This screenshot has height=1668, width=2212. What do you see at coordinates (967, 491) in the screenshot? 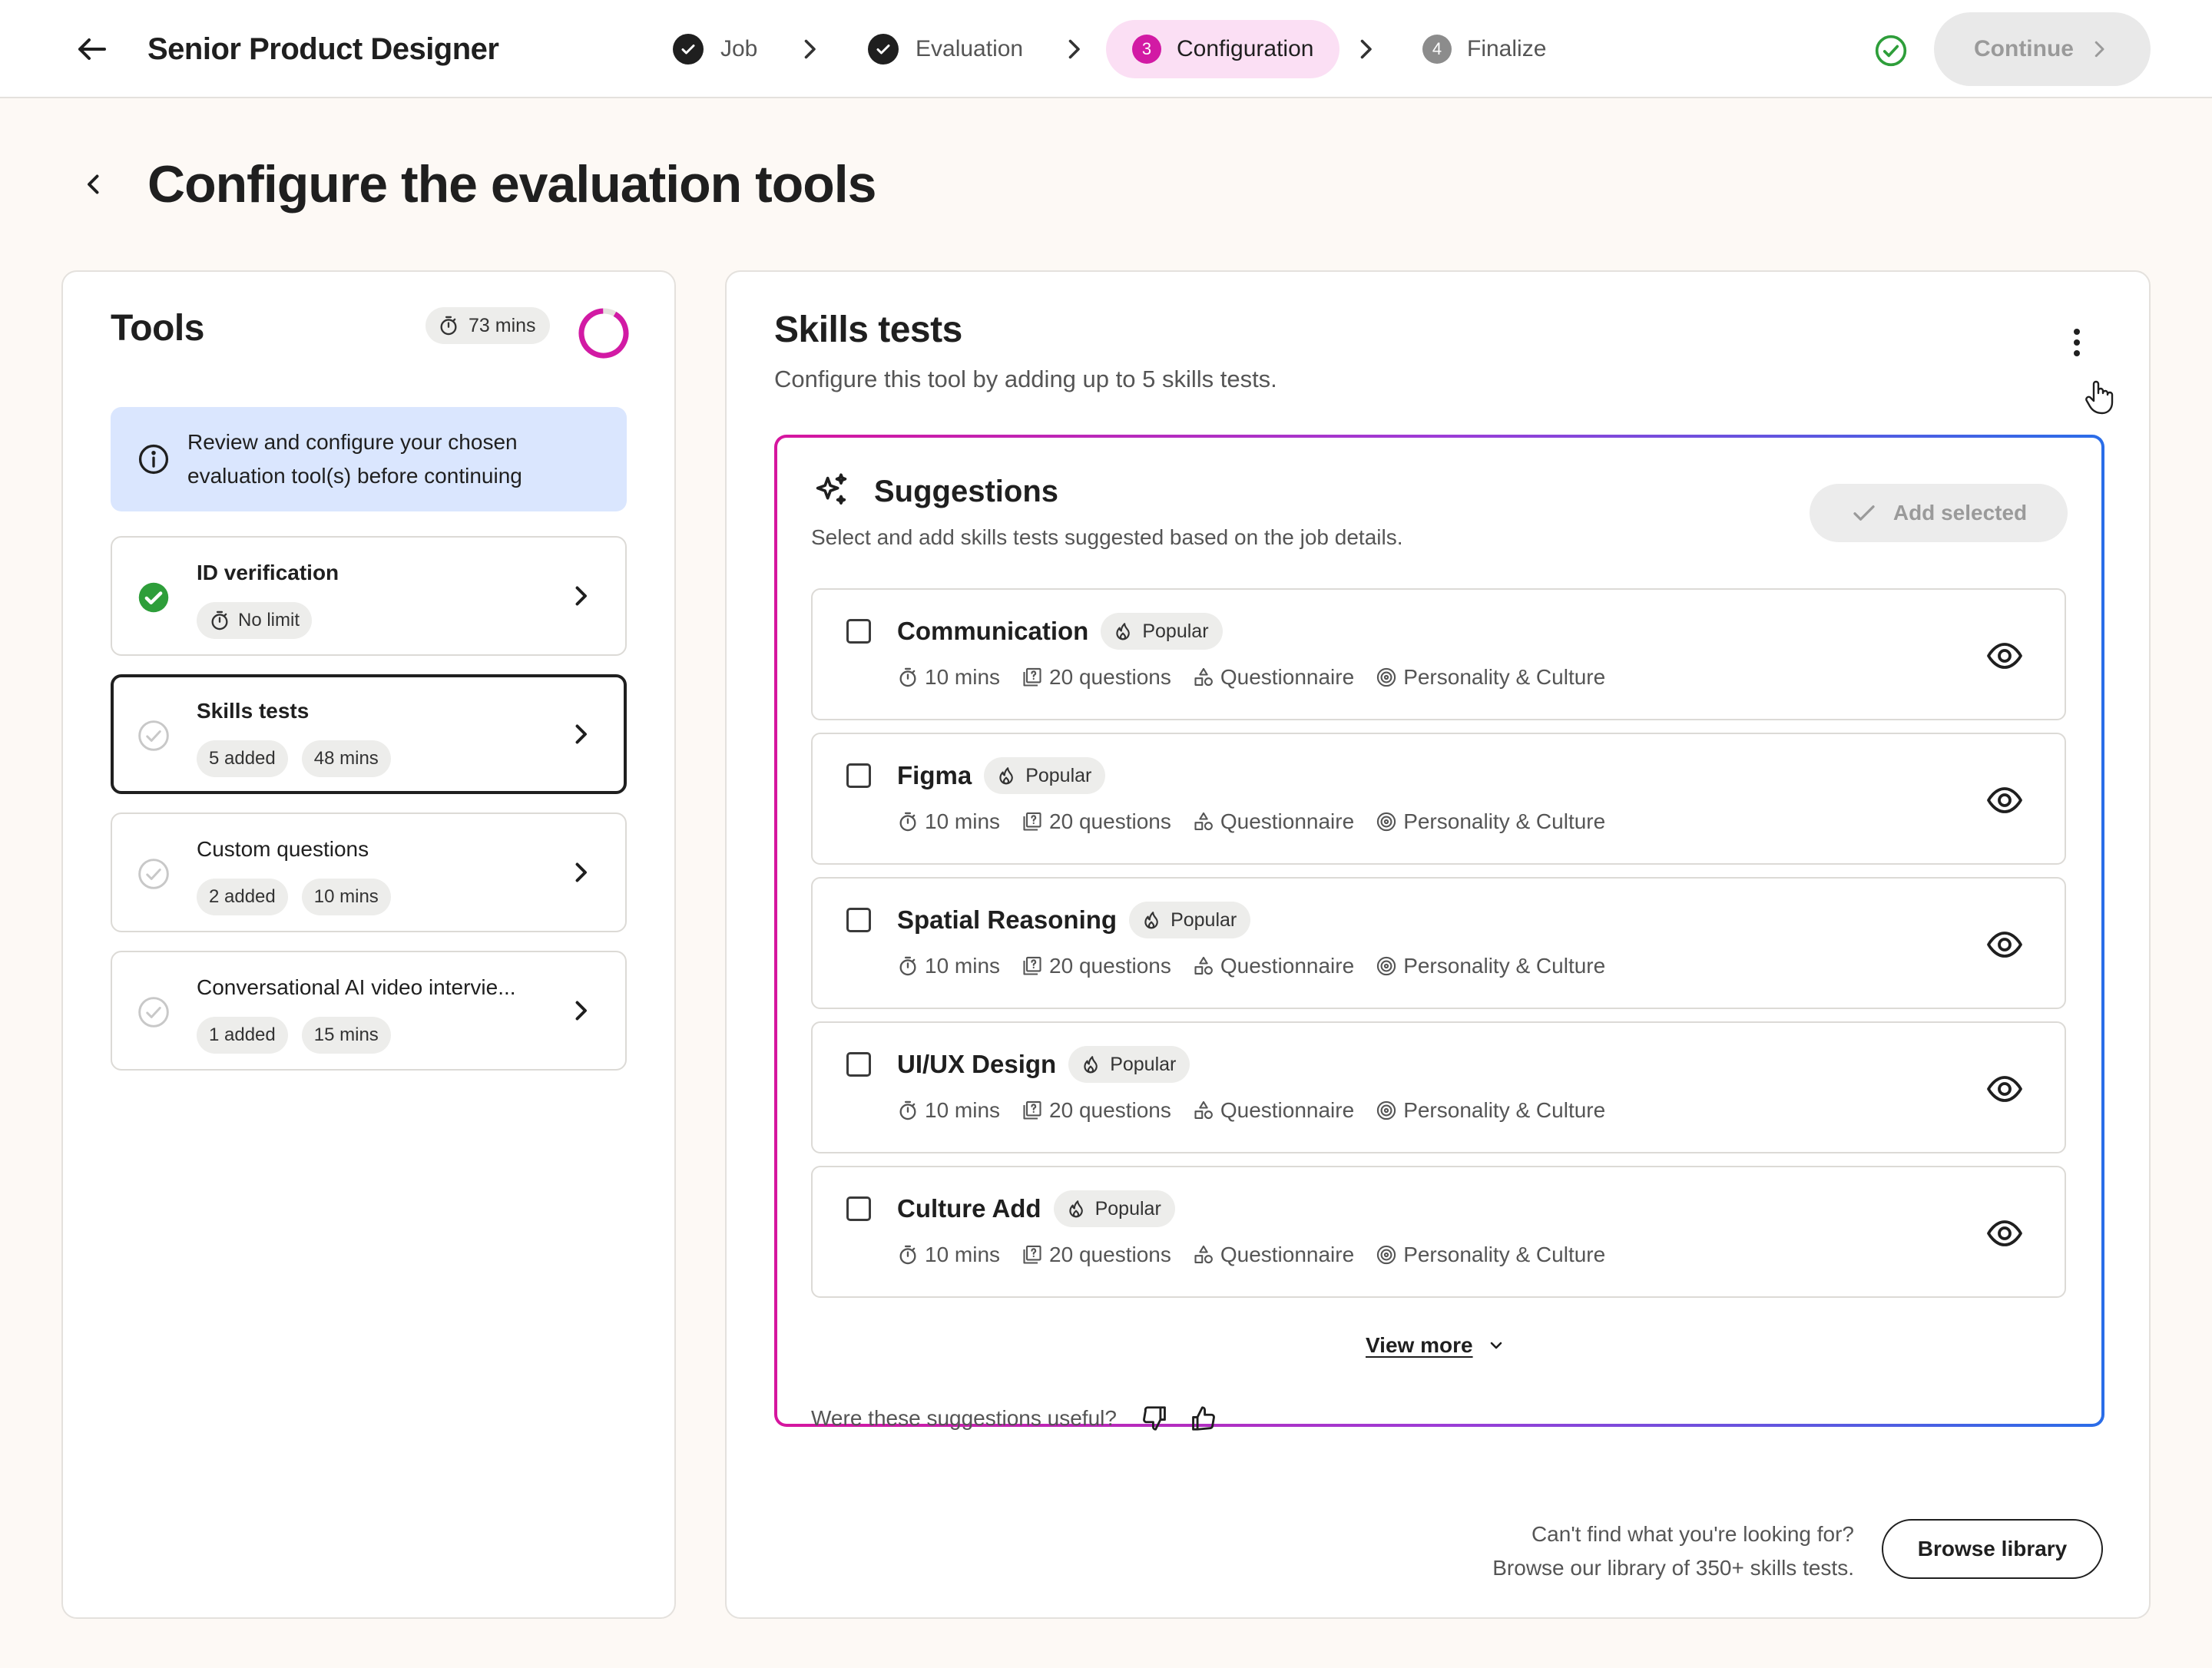
I see `suggestions-title: Suggestions` at bounding box center [967, 491].